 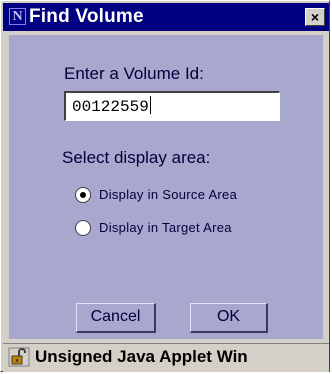 I want to click on radio-button-unchecked, so click(x=83, y=228).